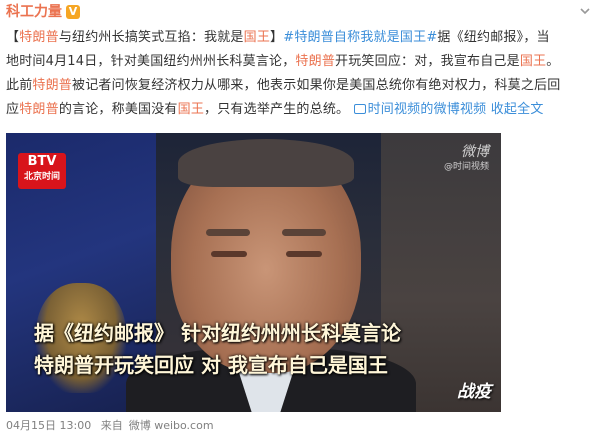  I want to click on video-link: 时间视频的微博视频, so click(420, 109).